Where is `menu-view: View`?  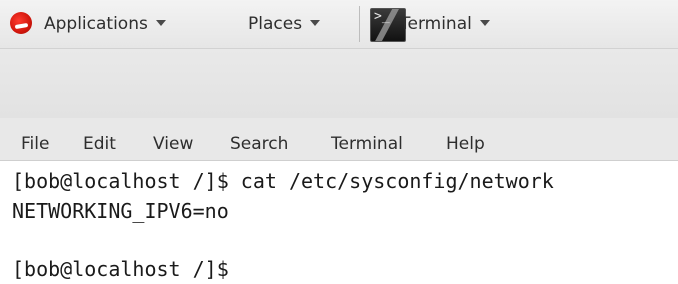
menu-view: View is located at coordinates (173, 139).